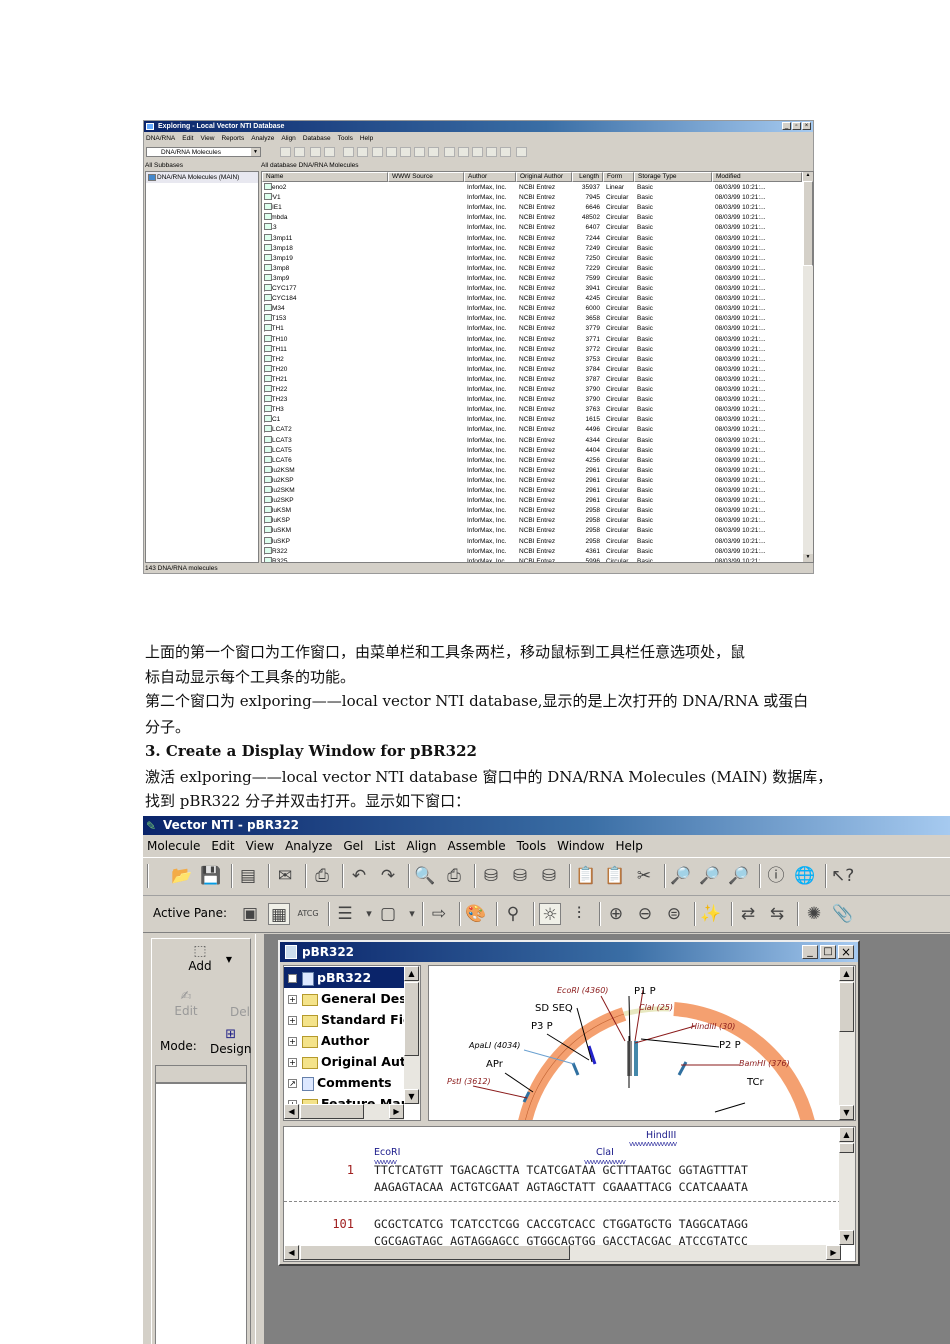  Describe the element at coordinates (494, 1045) in the screenshot. I see `map-label-apali: ApaLI (4034)` at that location.